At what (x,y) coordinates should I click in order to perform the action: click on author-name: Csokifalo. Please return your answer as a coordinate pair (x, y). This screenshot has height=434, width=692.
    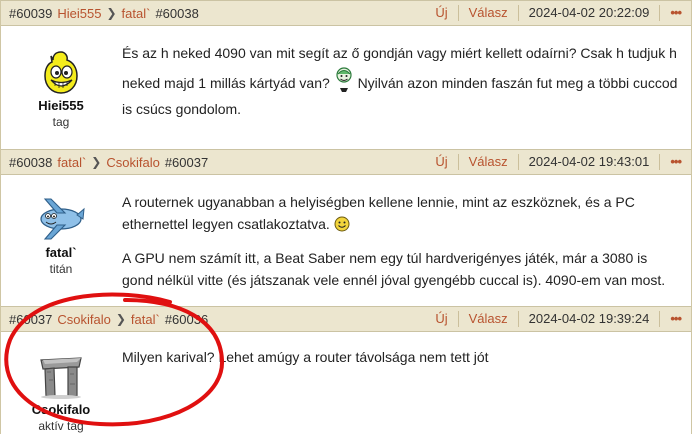
    Looking at the image, I should click on (61, 409).